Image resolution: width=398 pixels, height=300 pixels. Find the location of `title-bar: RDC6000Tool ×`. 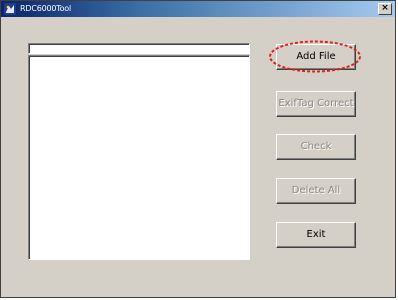

title-bar: RDC6000Tool × is located at coordinates (198, 9).